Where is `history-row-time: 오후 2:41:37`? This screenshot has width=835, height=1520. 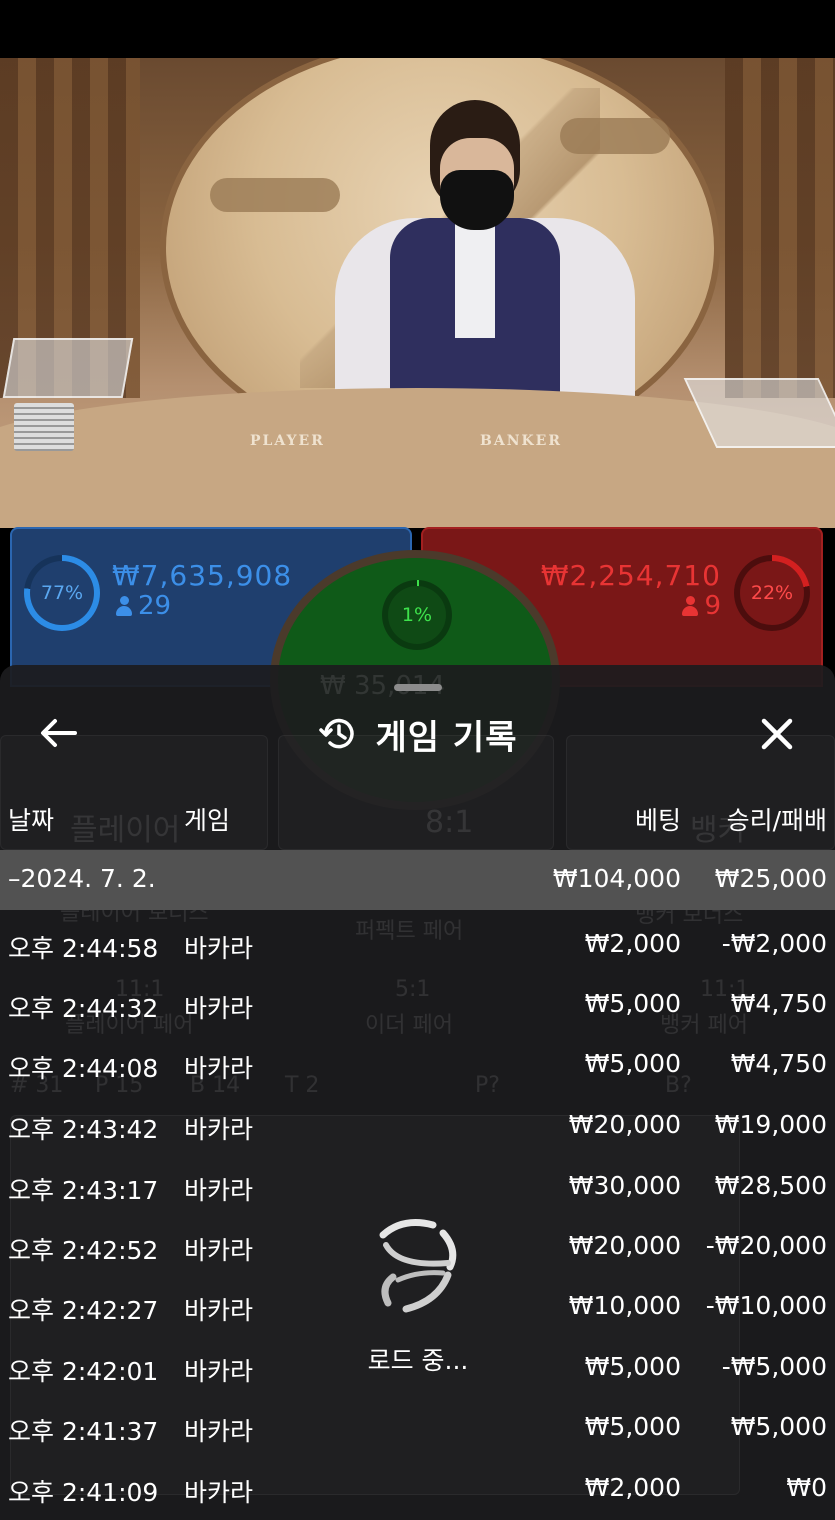 history-row-time: 오후 2:41:37 is located at coordinates (83, 1431).